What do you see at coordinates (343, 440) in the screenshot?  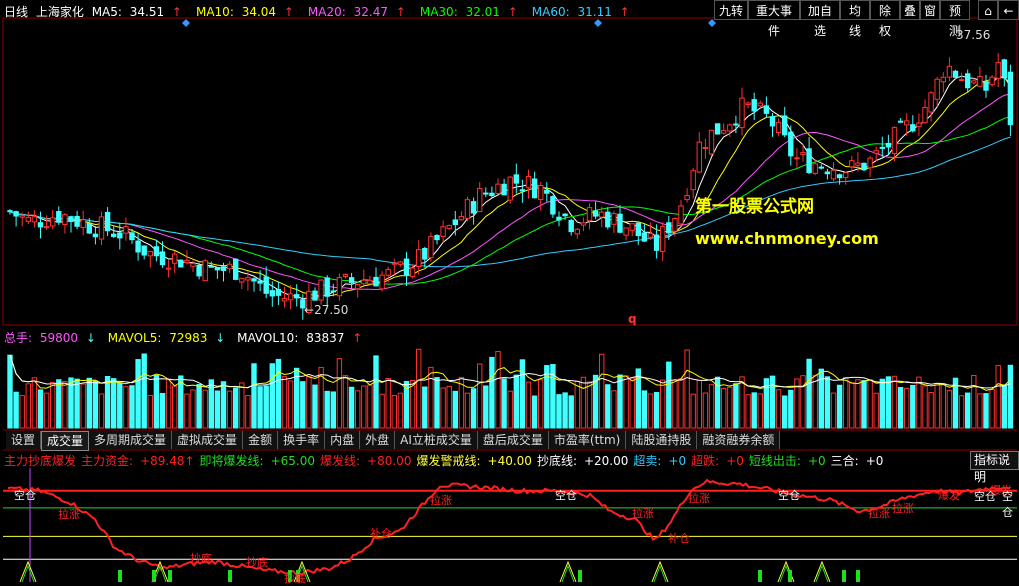 I see `tab-item: 内盘` at bounding box center [343, 440].